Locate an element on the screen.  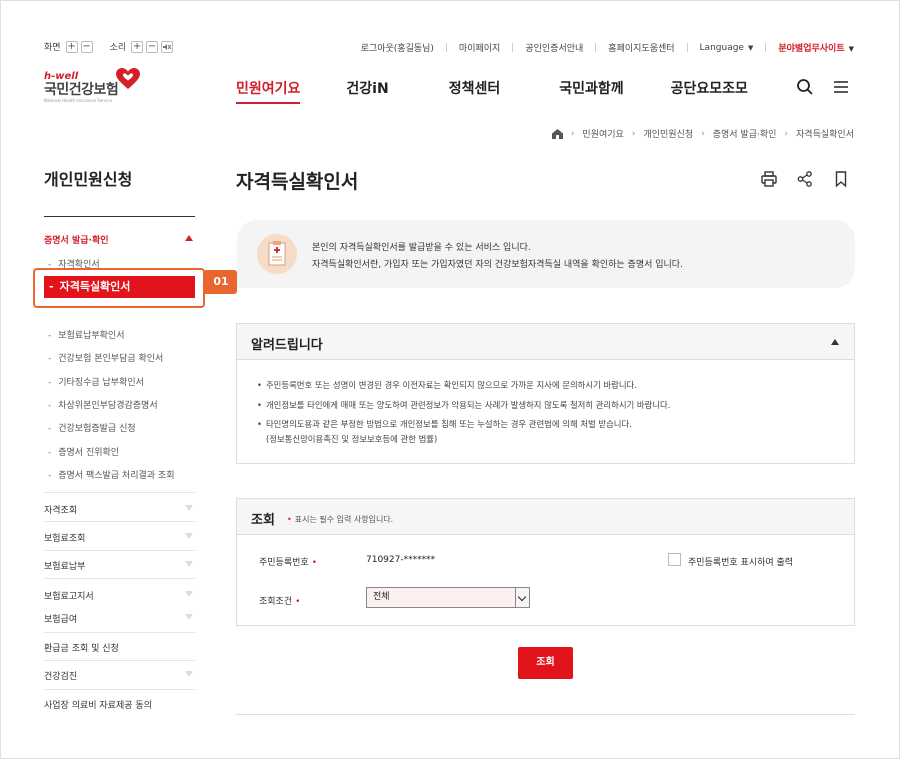
condition-label: 조회조건 • is located at coordinates (280, 602).